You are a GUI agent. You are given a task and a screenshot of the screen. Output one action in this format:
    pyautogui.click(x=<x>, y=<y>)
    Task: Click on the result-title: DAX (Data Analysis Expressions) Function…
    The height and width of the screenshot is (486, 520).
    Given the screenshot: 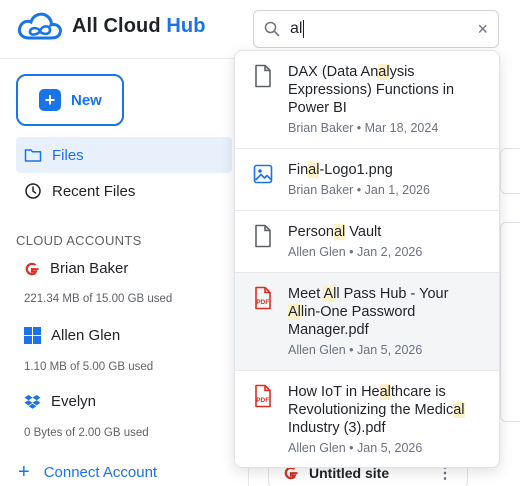 What is the action you would take?
    pyautogui.click(x=371, y=90)
    